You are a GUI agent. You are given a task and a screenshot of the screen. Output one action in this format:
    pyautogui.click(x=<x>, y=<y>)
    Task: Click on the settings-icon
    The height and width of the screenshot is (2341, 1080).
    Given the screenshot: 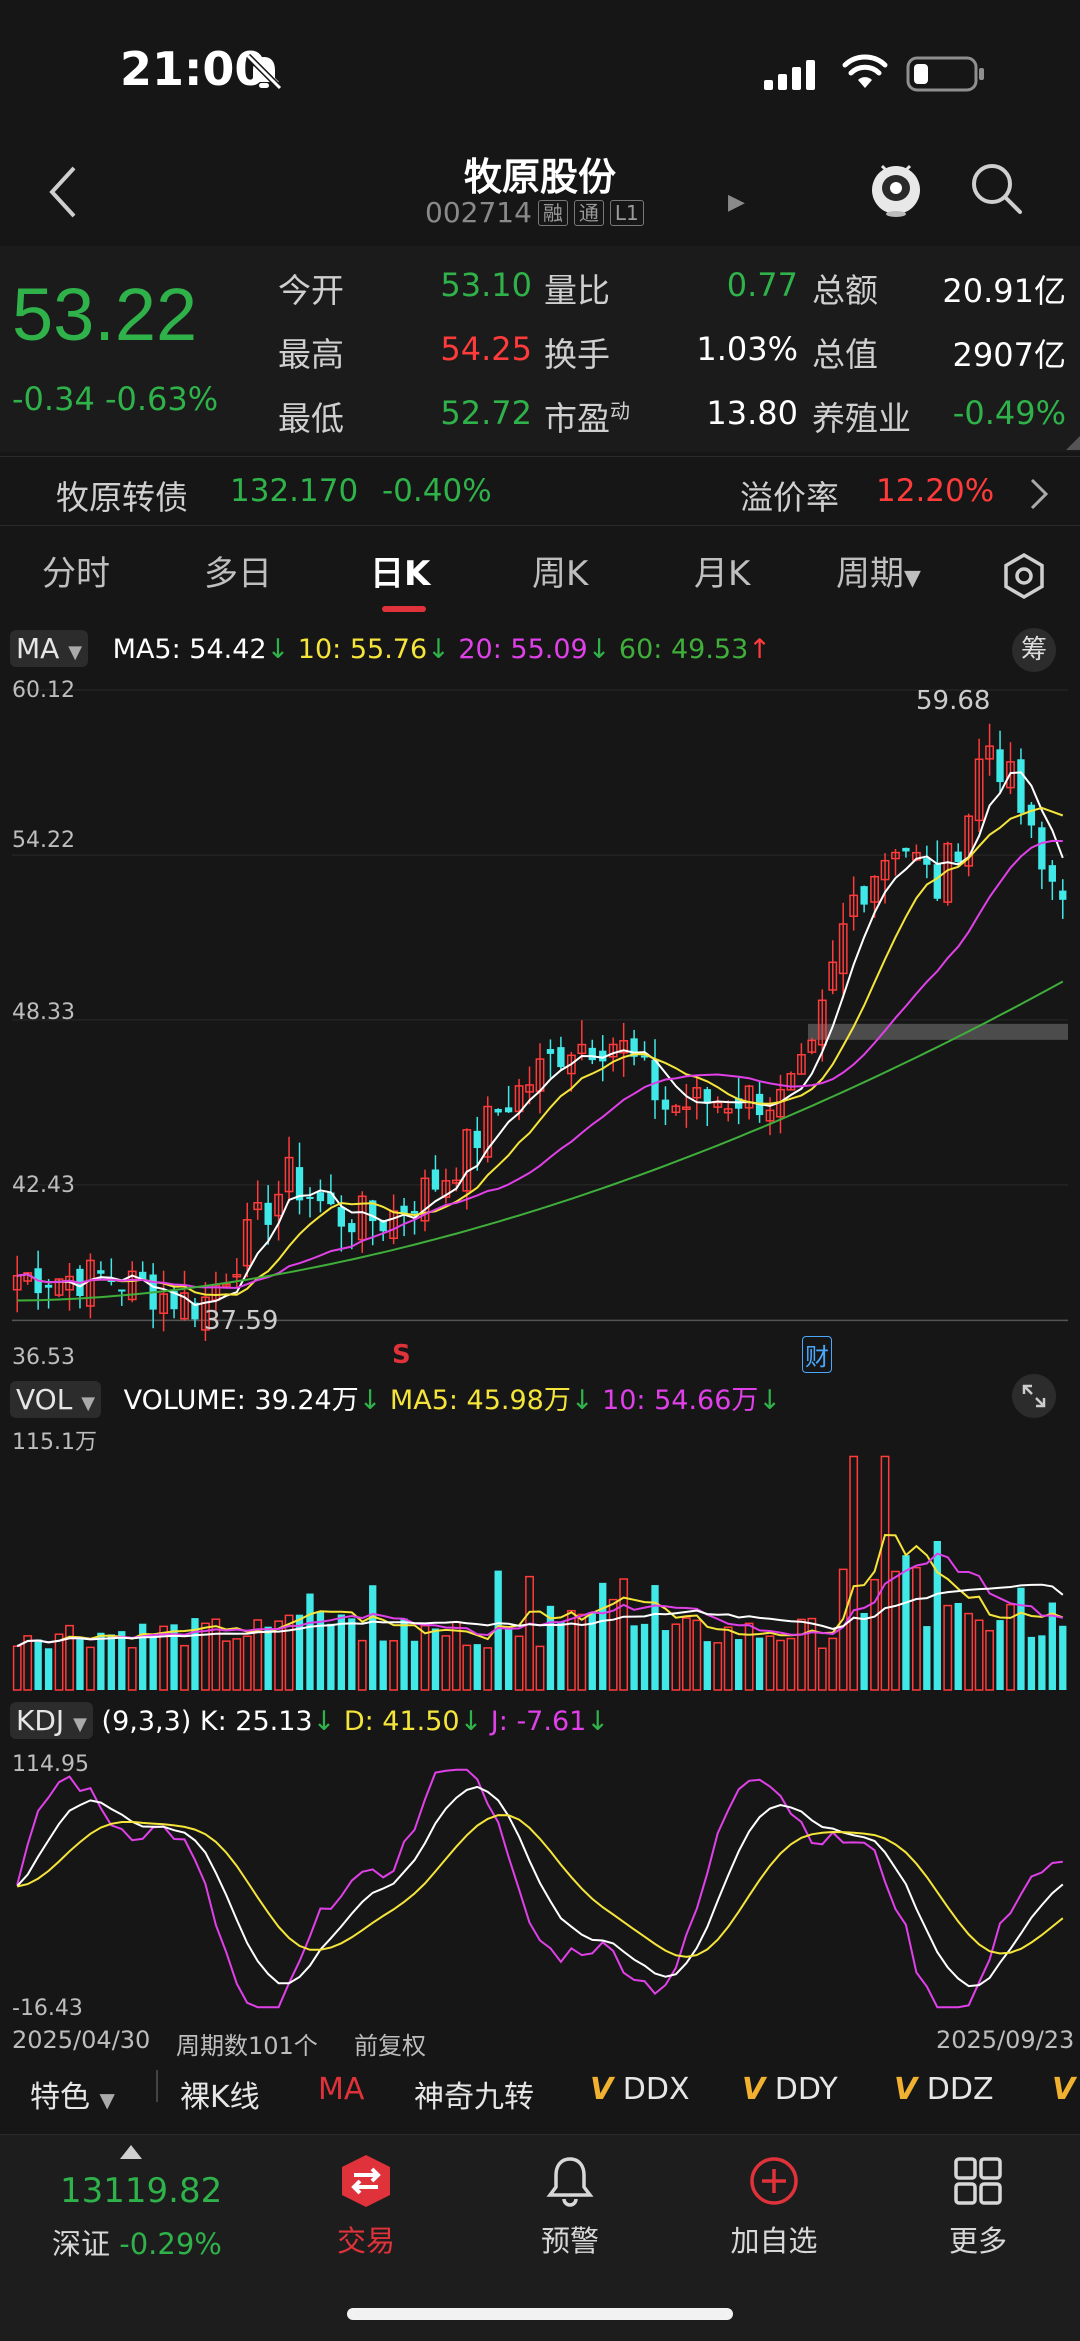 What is the action you would take?
    pyautogui.click(x=1024, y=576)
    